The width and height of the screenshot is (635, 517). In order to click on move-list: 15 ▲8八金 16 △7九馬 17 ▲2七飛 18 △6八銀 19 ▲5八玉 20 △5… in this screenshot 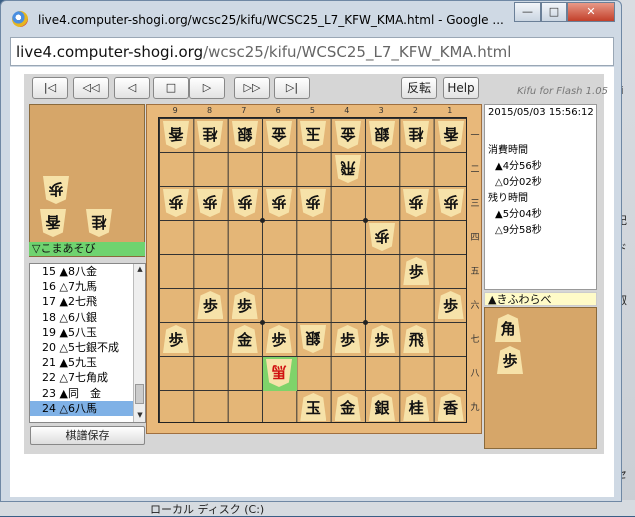, I will do `click(87, 343)`.